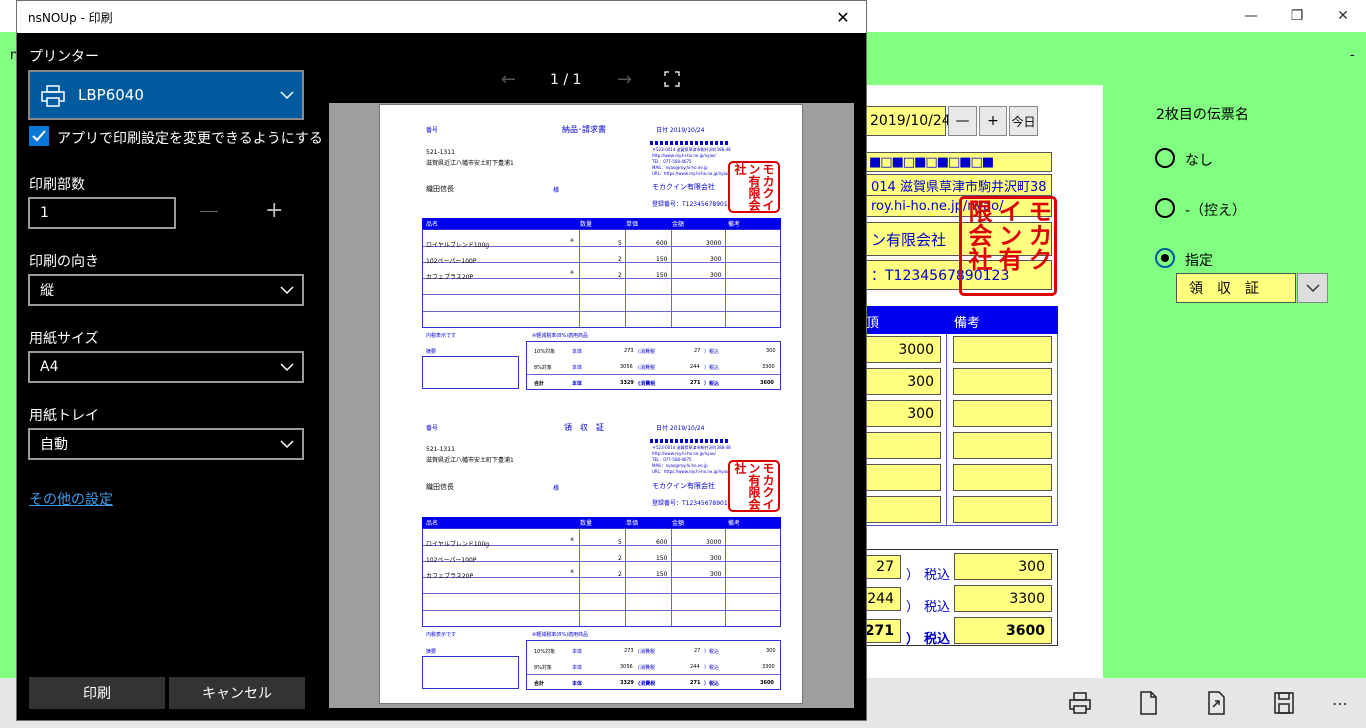 The width and height of the screenshot is (1366, 728). What do you see at coordinates (903, 349) in the screenshot?
I see `amount-field-1: 3000` at bounding box center [903, 349].